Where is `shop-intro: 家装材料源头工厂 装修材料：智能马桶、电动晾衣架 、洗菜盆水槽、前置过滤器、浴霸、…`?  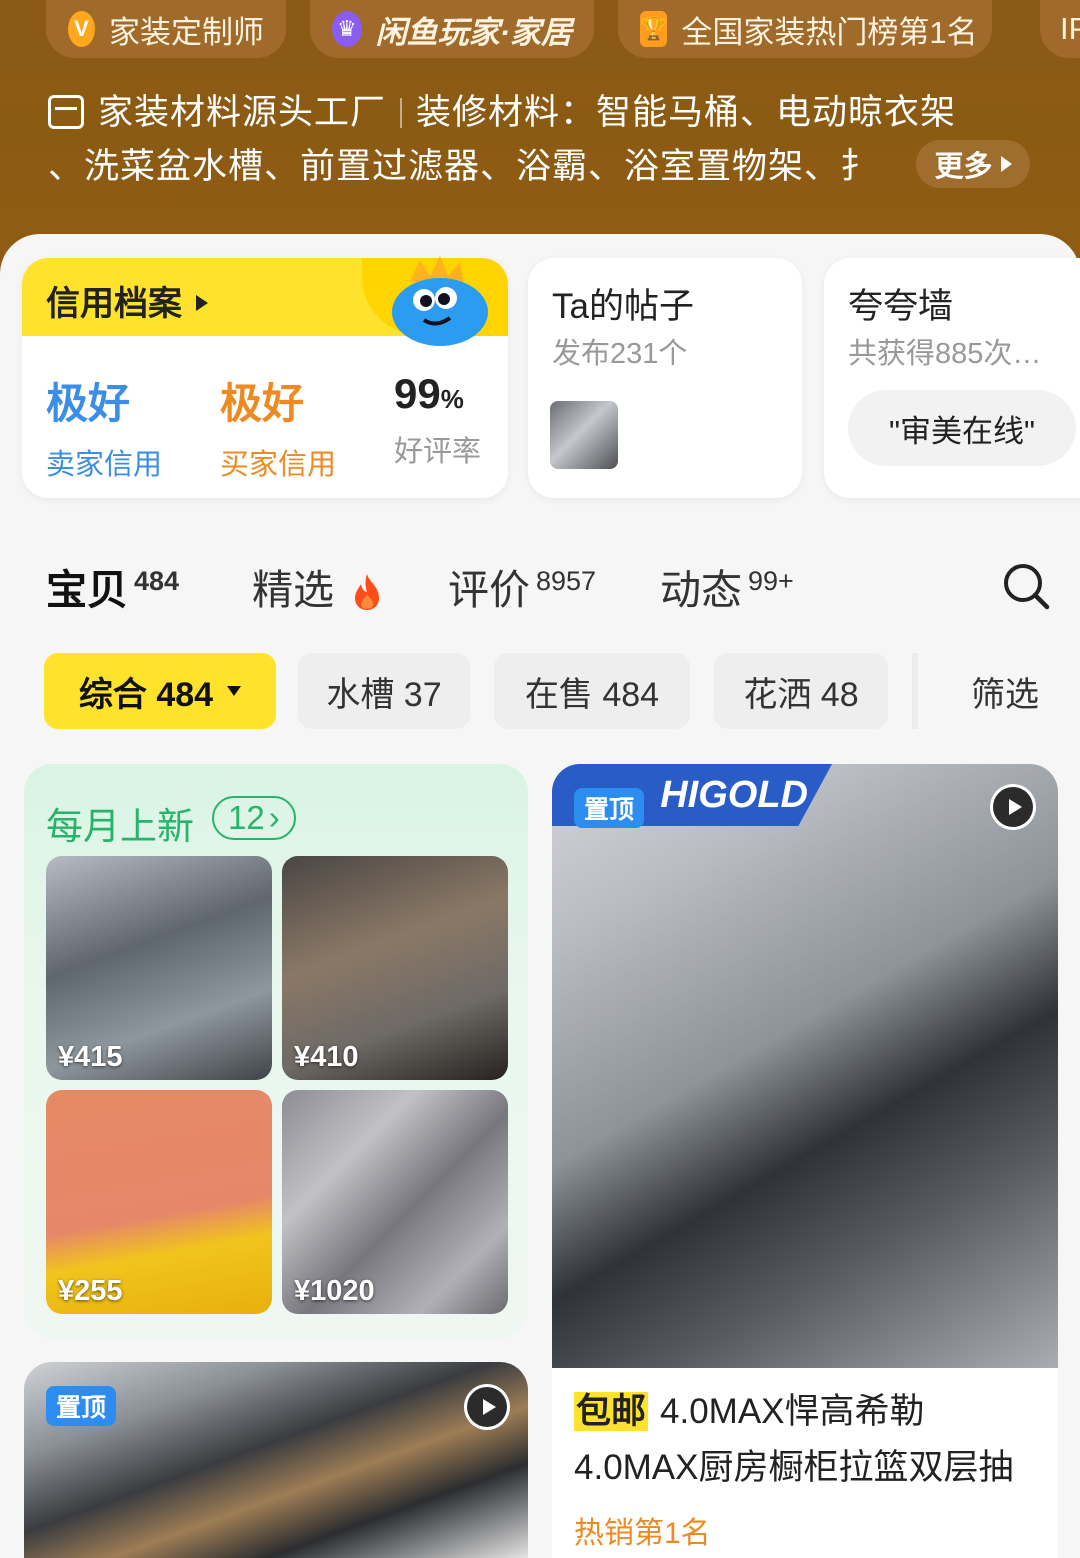 shop-intro: 家装材料源头工厂 装修材料：智能马桶、电动晾衣架 、洗菜盆水槽、前置过滤器、浴霸、… is located at coordinates (543, 140).